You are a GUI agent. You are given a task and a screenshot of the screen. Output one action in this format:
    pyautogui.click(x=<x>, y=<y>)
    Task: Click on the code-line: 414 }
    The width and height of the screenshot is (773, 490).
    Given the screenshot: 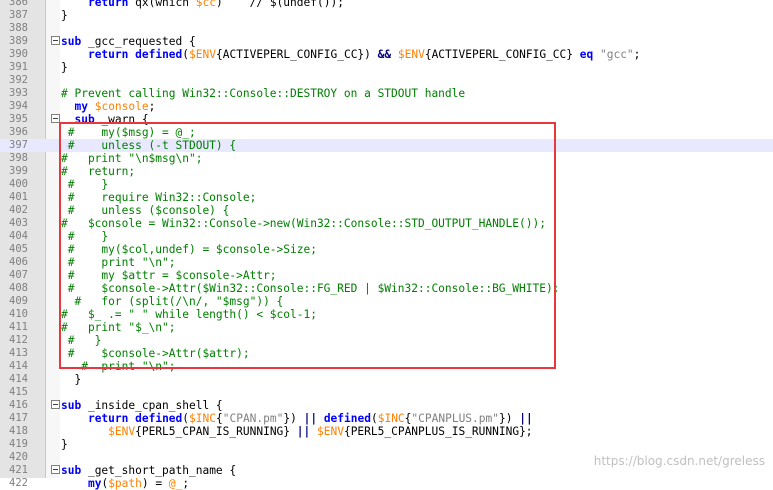 What is the action you would take?
    pyautogui.click(x=386, y=379)
    